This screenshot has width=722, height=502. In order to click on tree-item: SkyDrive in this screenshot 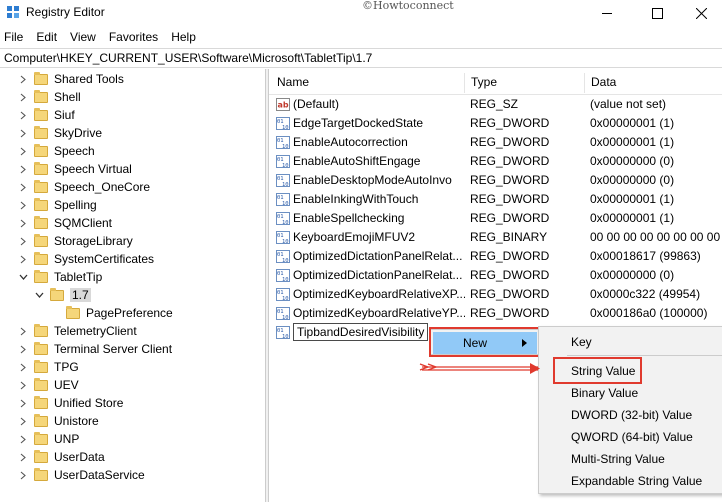, I will do `click(60, 133)`.